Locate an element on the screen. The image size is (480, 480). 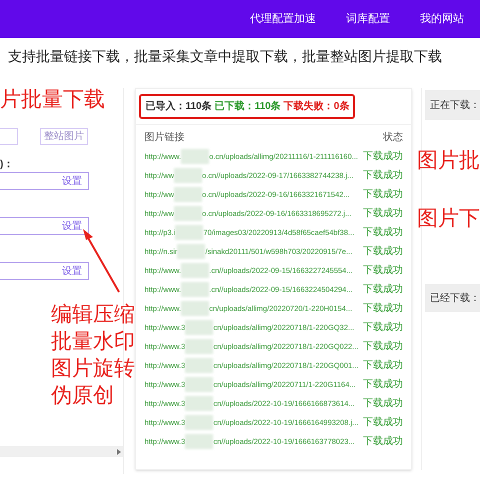
nav-link: 代理配置加速 is located at coordinates (283, 19).